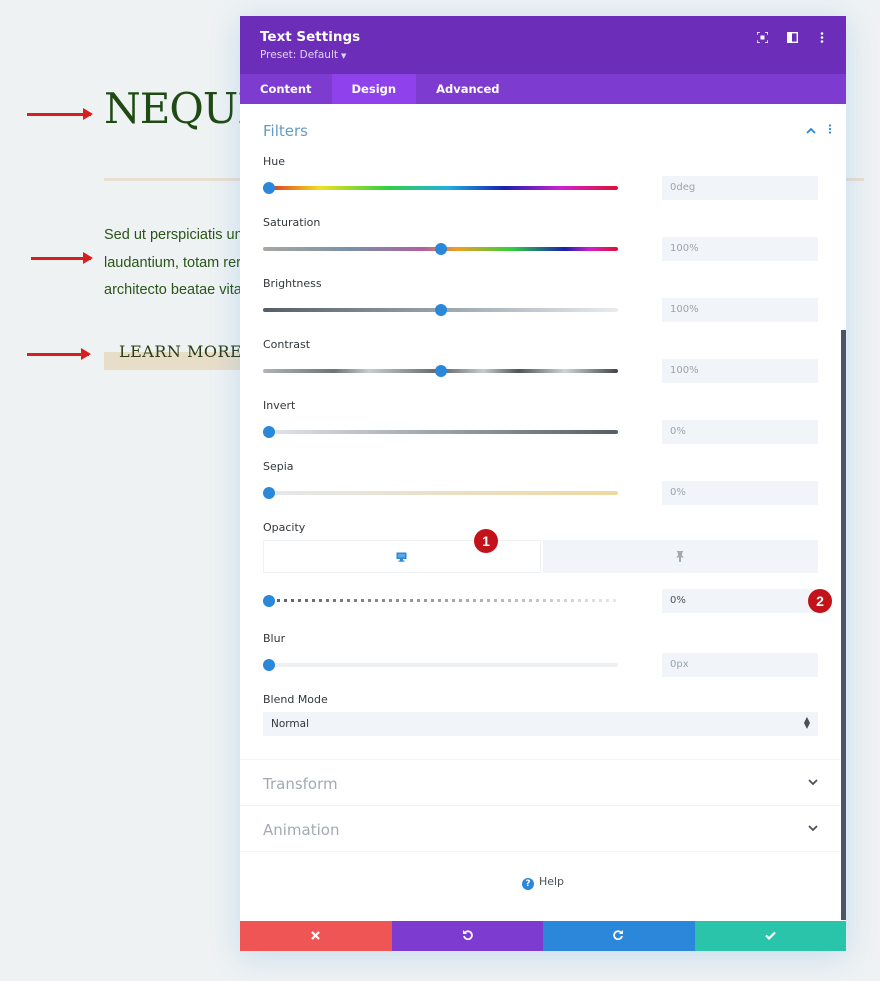 The image size is (880, 981). Describe the element at coordinates (527, 884) in the screenshot. I see `help-icon: ?` at that location.